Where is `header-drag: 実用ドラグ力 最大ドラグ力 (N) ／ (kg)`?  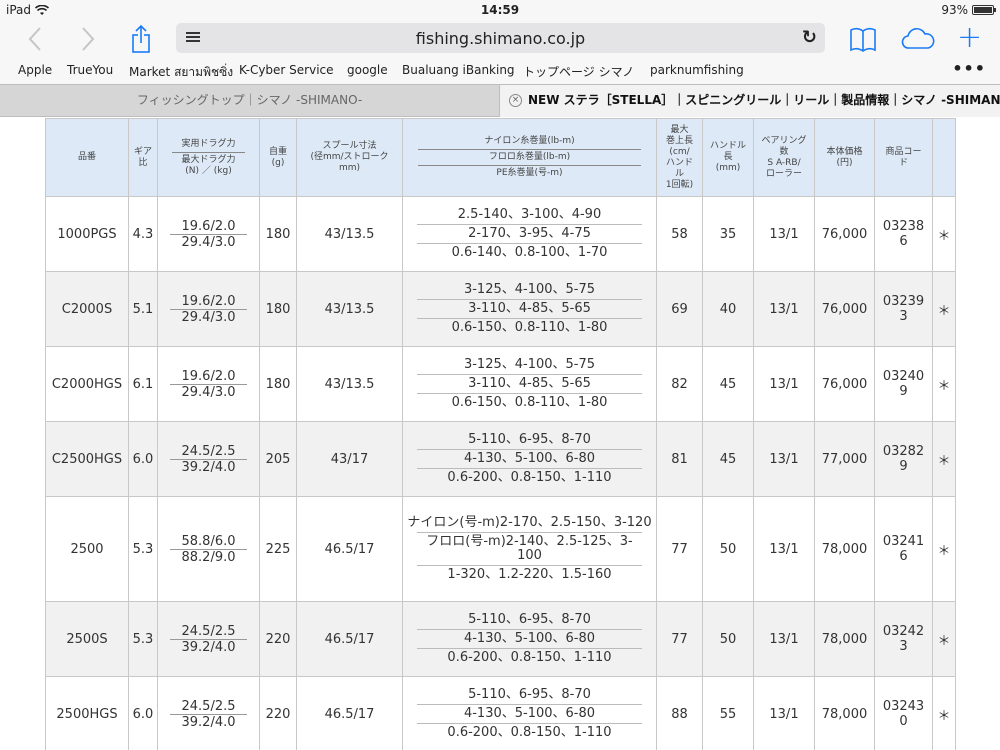
header-drag: 実用ドラグ力 最大ドラグ力 (N) ／ (kg) is located at coordinates (208, 157).